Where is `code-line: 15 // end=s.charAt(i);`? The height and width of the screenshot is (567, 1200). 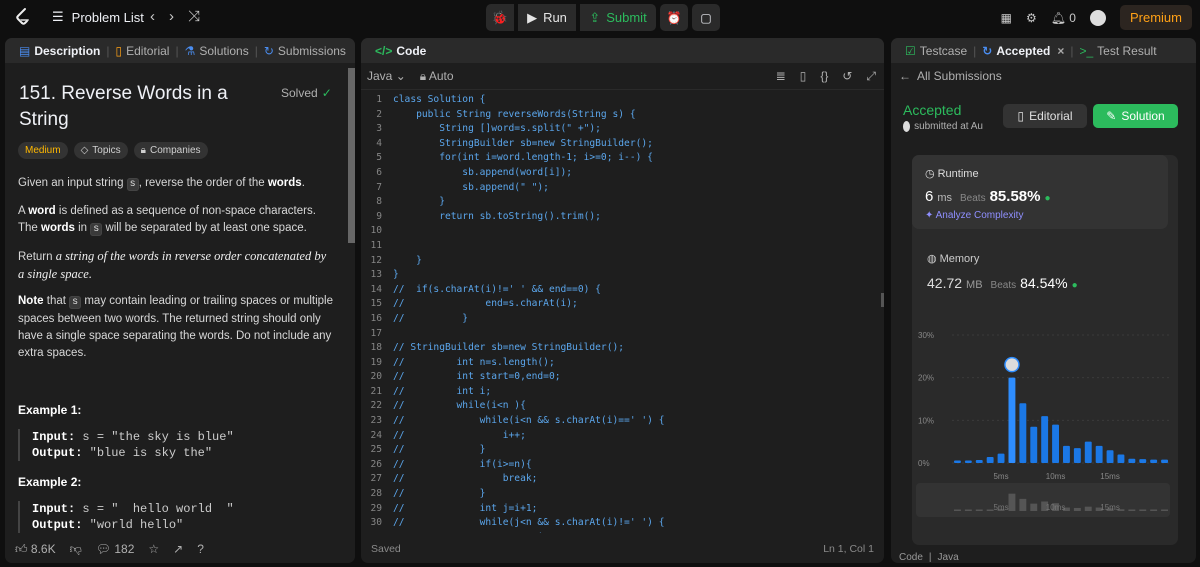
code-line: 15 // end=s.charAt(i); is located at coordinates (622, 304).